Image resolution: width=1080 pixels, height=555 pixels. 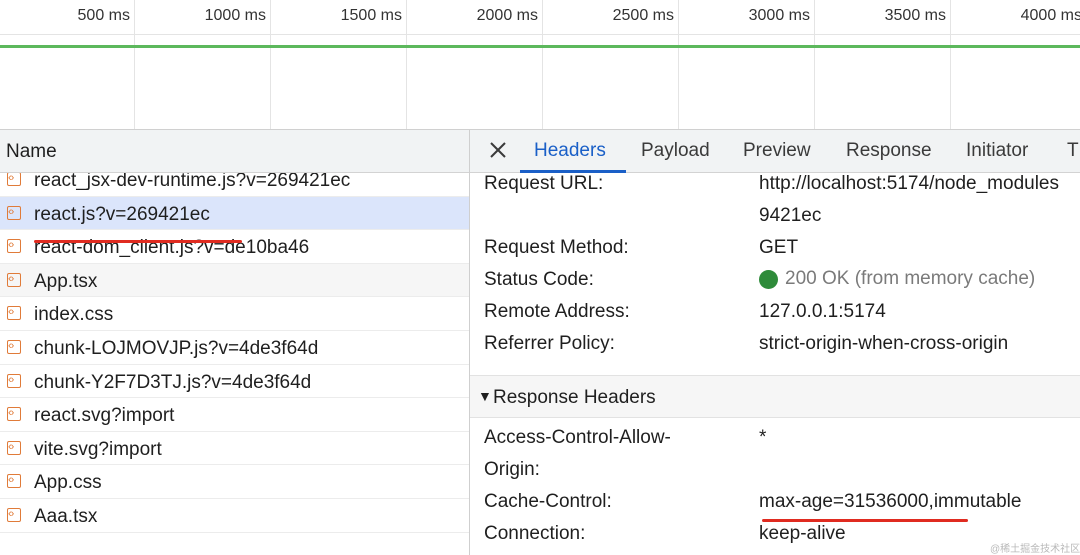 What do you see at coordinates (485, 396) in the screenshot?
I see `triangle-down-icon: ▼` at bounding box center [485, 396].